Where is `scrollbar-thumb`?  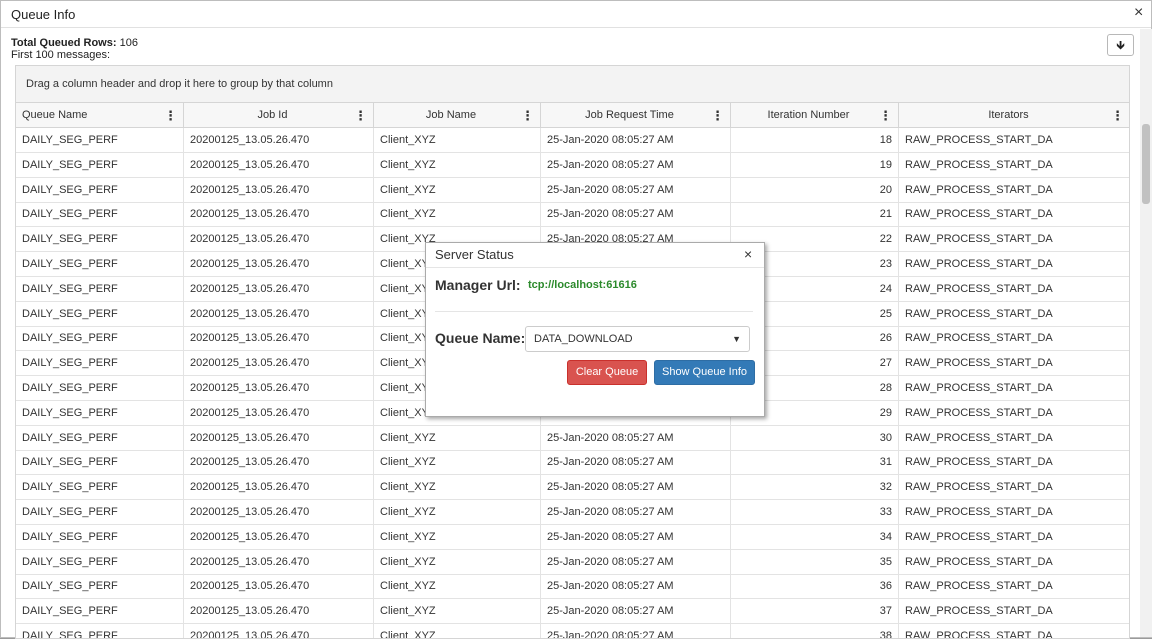 scrollbar-thumb is located at coordinates (1146, 164).